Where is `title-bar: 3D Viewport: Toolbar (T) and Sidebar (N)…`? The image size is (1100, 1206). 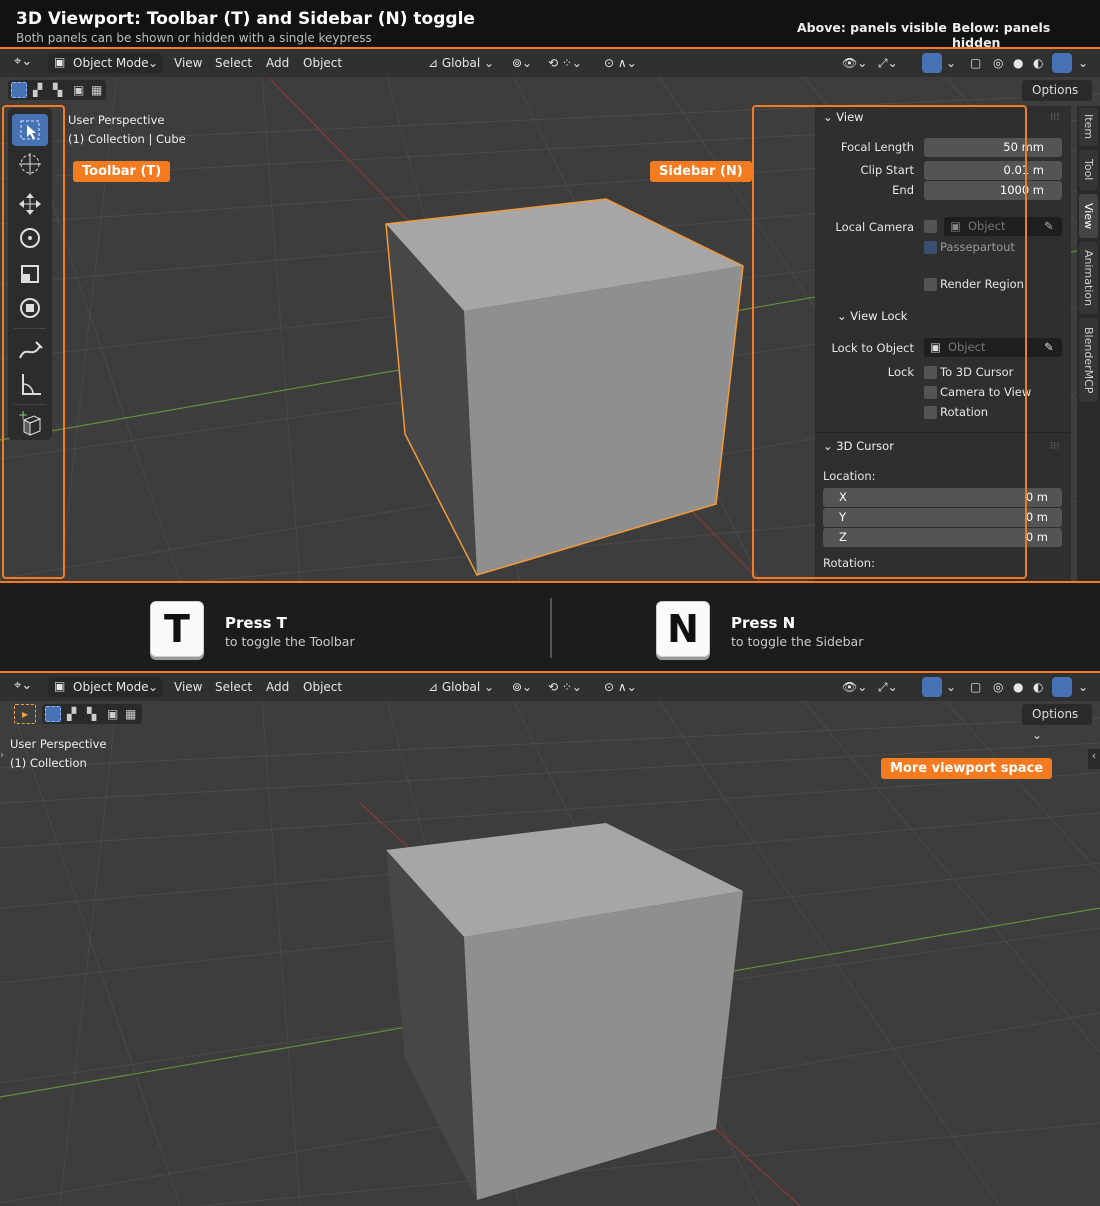 title-bar: 3D Viewport: Toolbar (T) and Sidebar (N)… is located at coordinates (550, 25).